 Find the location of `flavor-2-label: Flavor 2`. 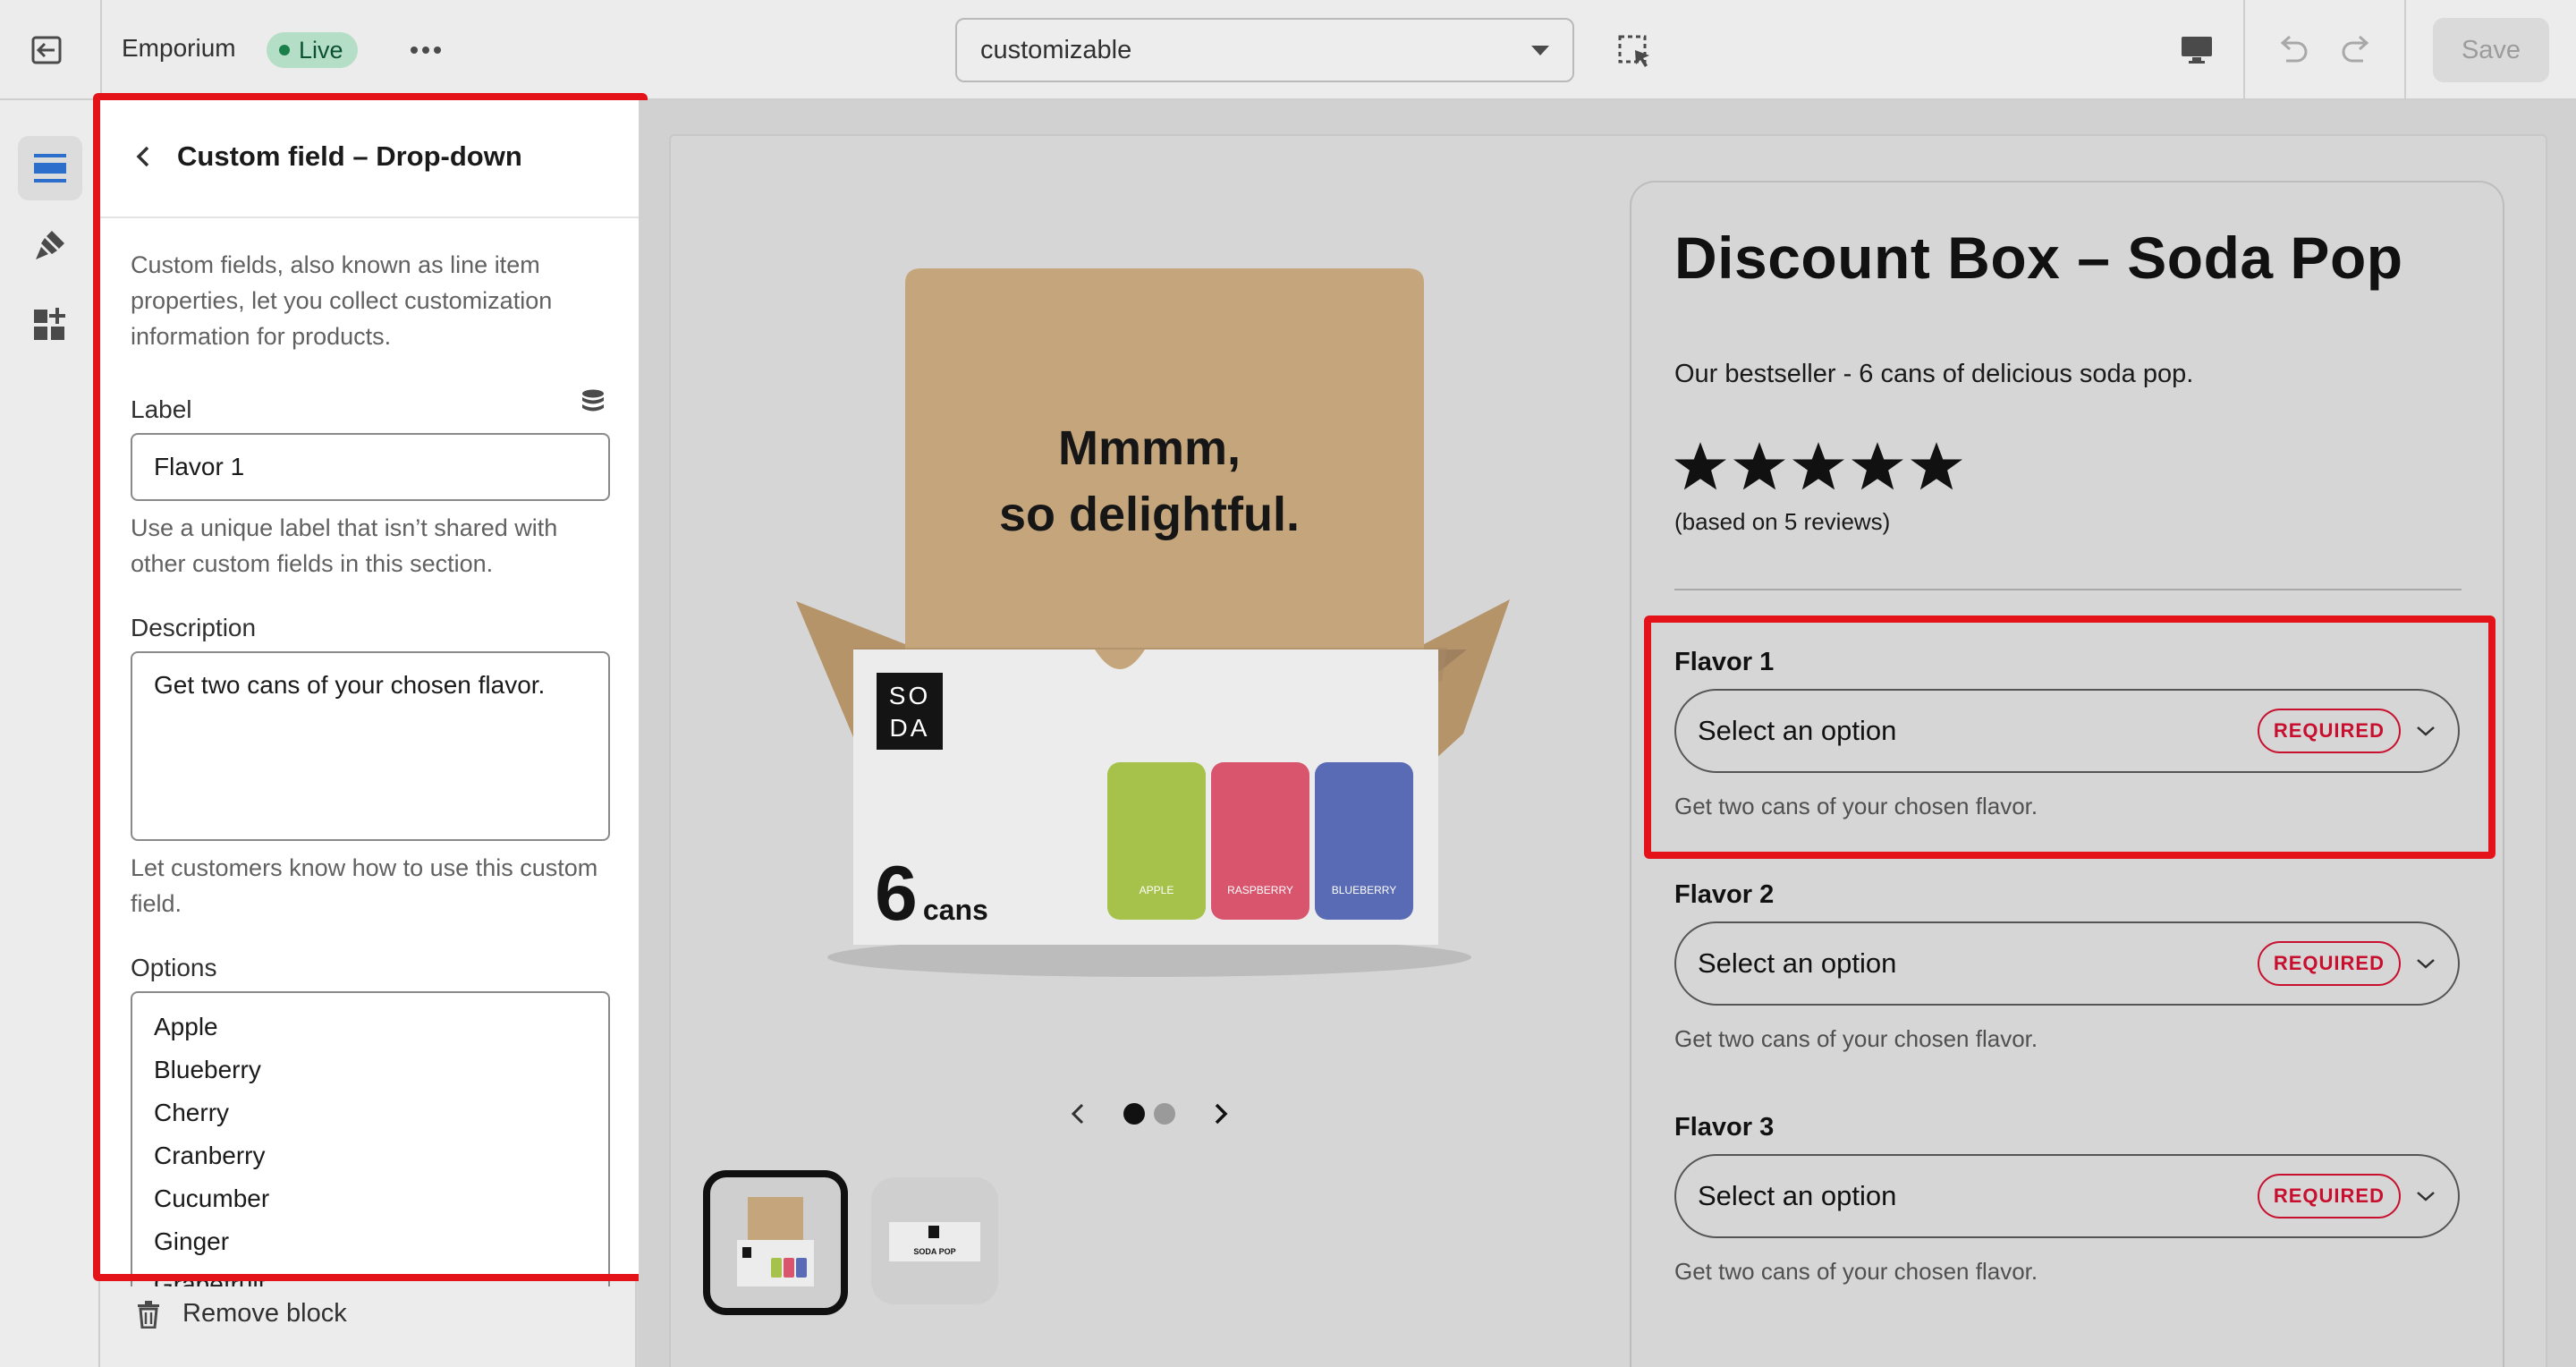

flavor-2-label: Flavor 2 is located at coordinates (1724, 894).